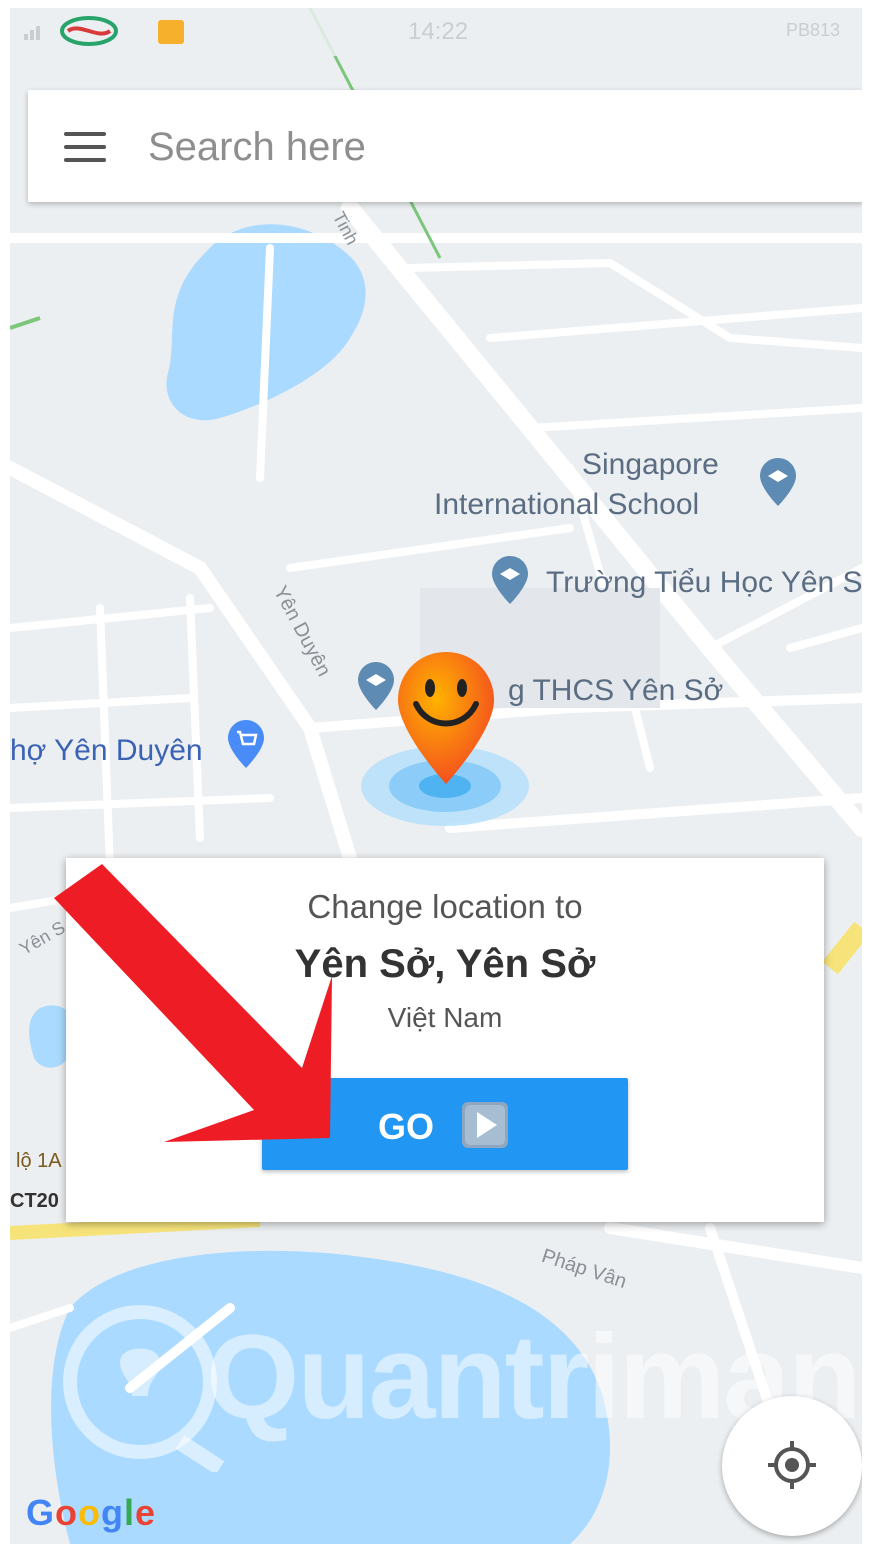 Image resolution: width=870 pixels, height=1552 pixels. What do you see at coordinates (488, 147) in the screenshot?
I see `search-input` at bounding box center [488, 147].